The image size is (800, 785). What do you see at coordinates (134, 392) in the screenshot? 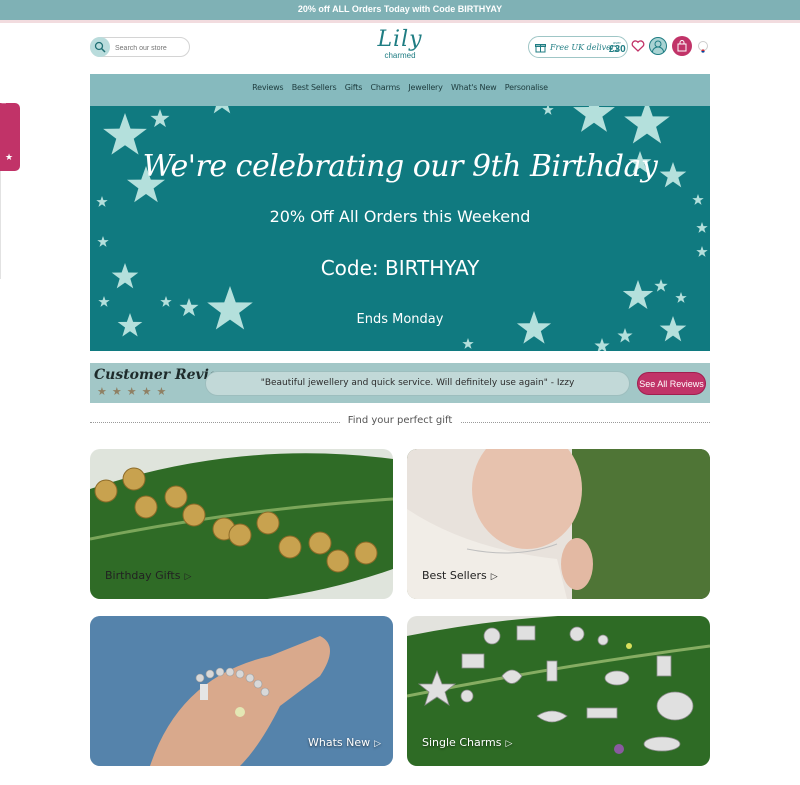
I see `reviews-stars-rating: ★★★★★` at bounding box center [134, 392].